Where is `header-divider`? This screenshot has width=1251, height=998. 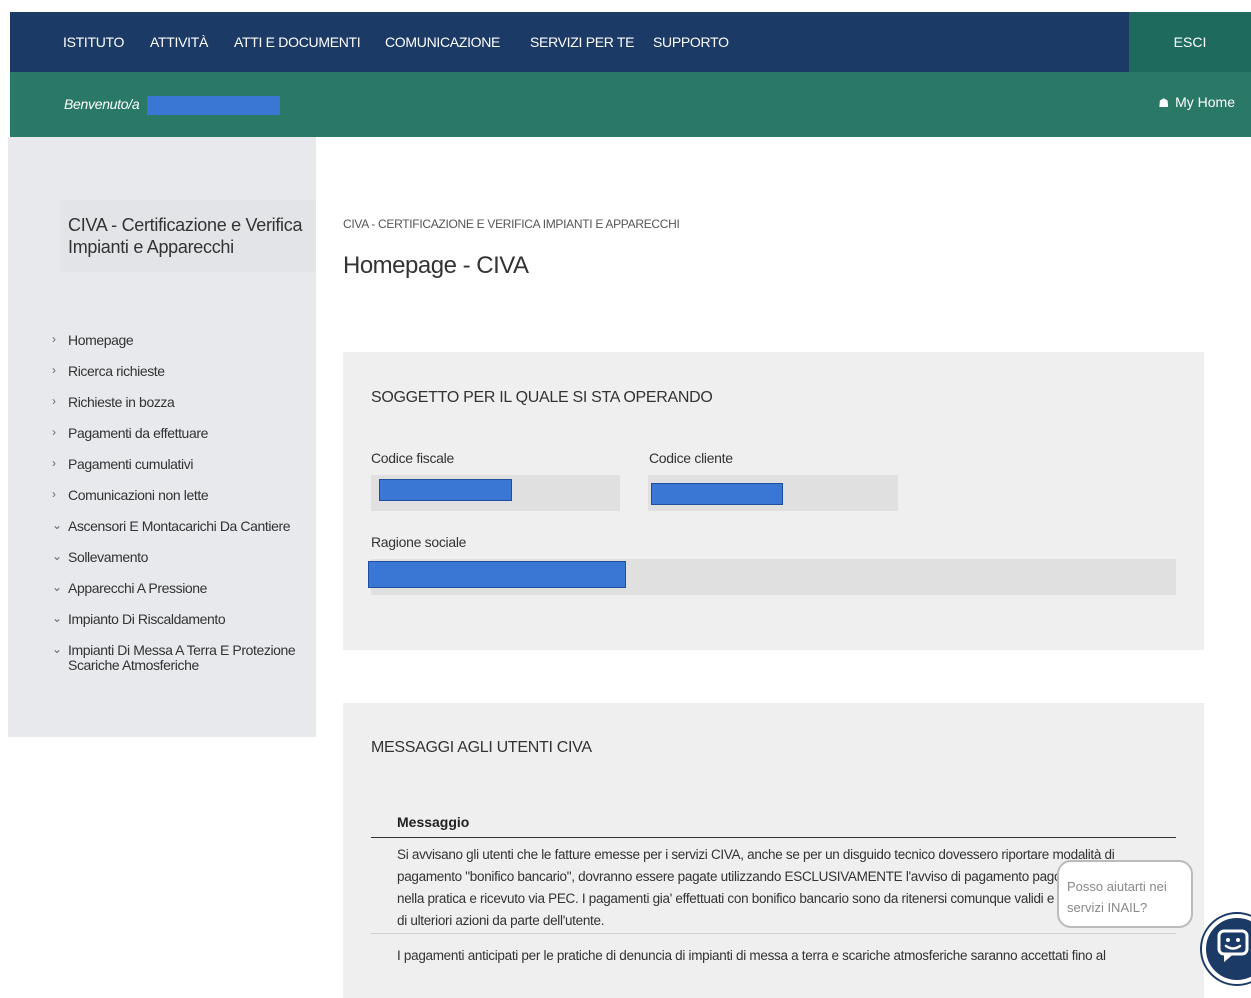 header-divider is located at coordinates (773, 837).